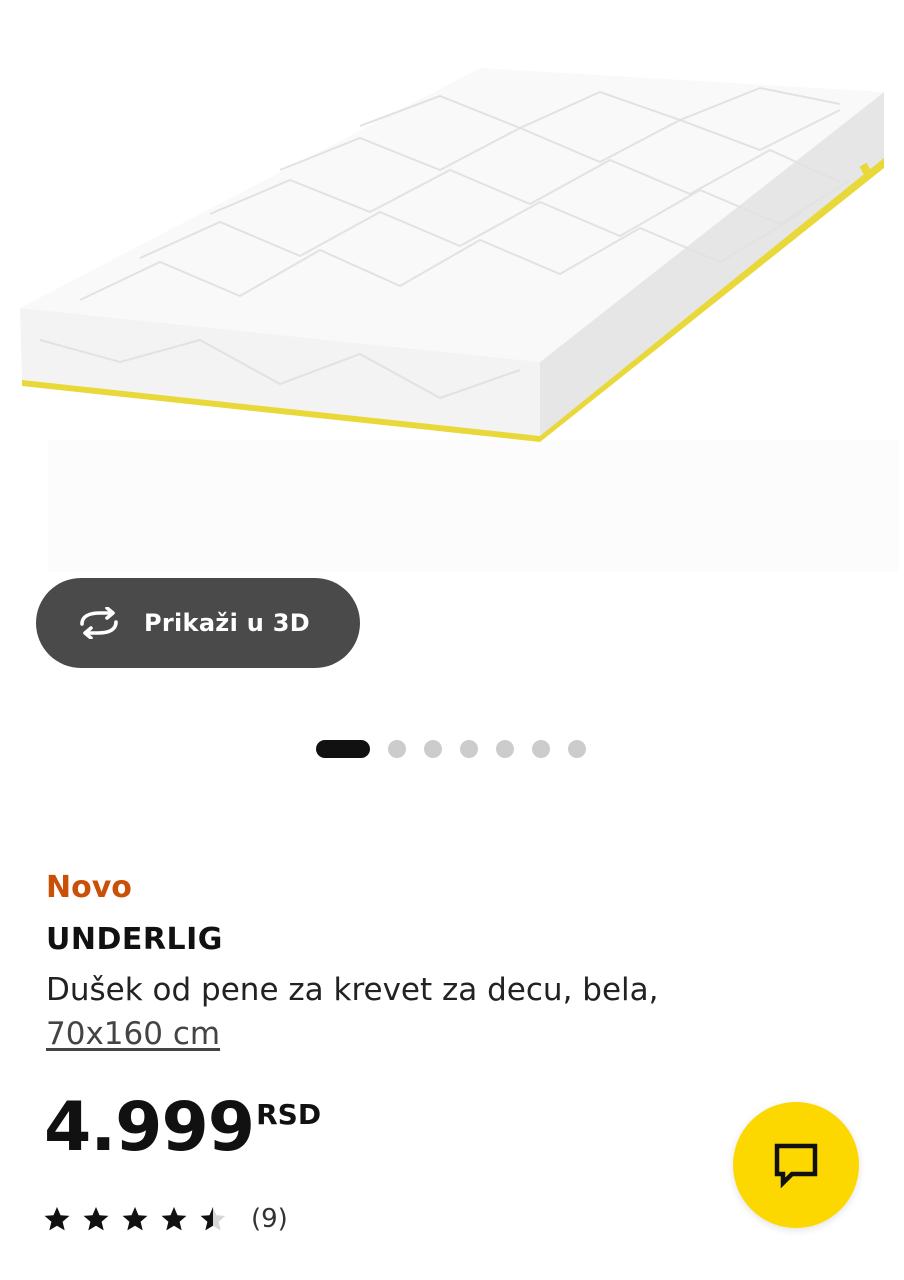 The image size is (904, 1280). I want to click on chat-bubble-icon, so click(796, 1166).